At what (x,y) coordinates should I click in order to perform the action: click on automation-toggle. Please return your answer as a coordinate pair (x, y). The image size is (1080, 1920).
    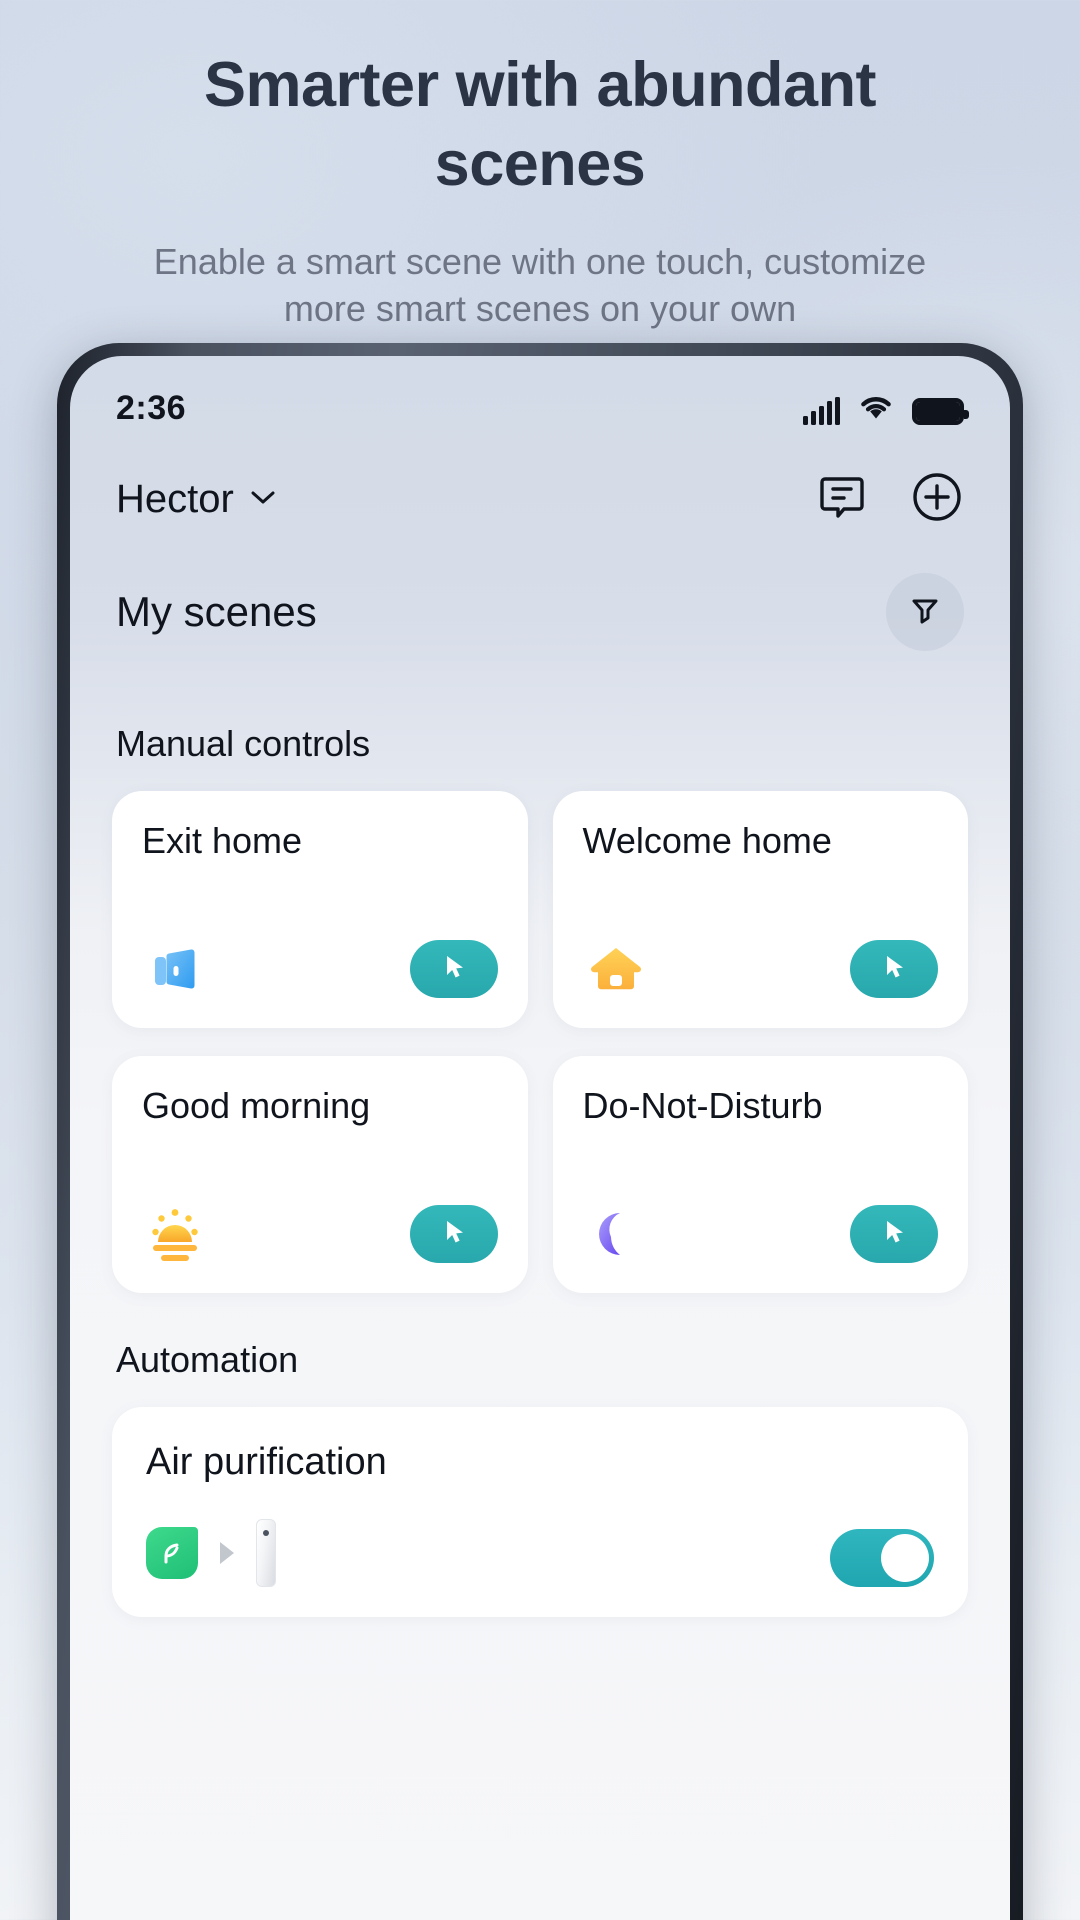
    Looking at the image, I should click on (882, 1558).